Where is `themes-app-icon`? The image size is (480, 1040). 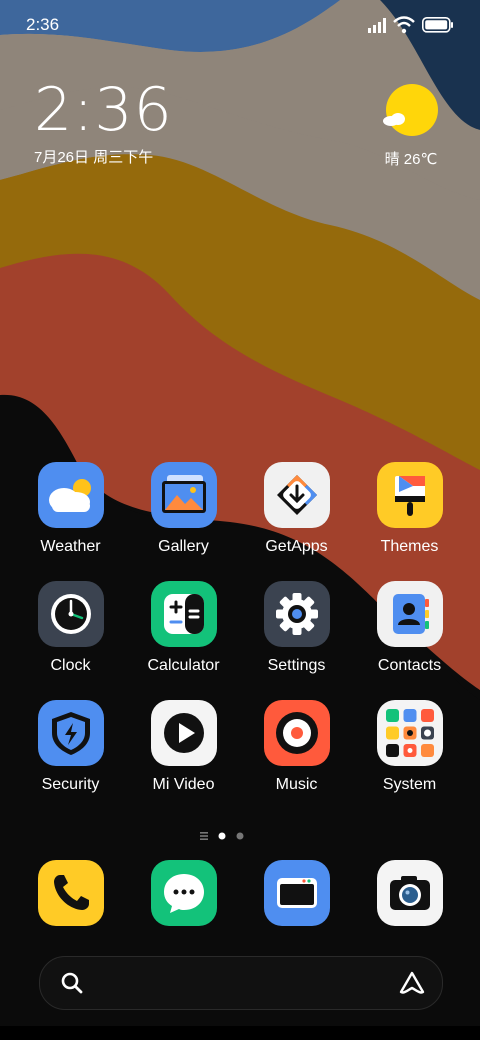 themes-app-icon is located at coordinates (409, 495).